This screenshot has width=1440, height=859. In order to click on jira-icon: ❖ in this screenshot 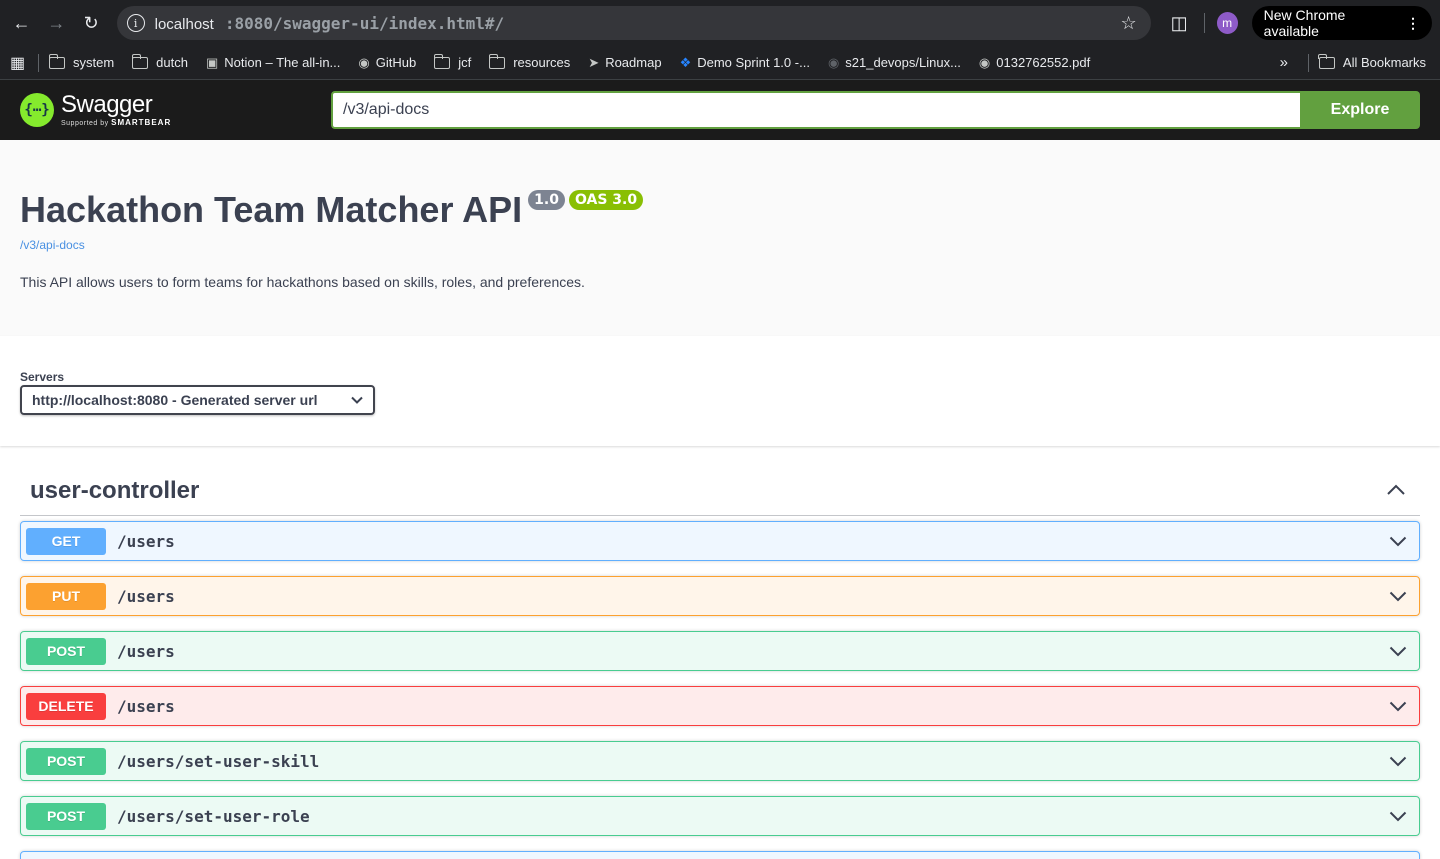, I will do `click(685, 62)`.